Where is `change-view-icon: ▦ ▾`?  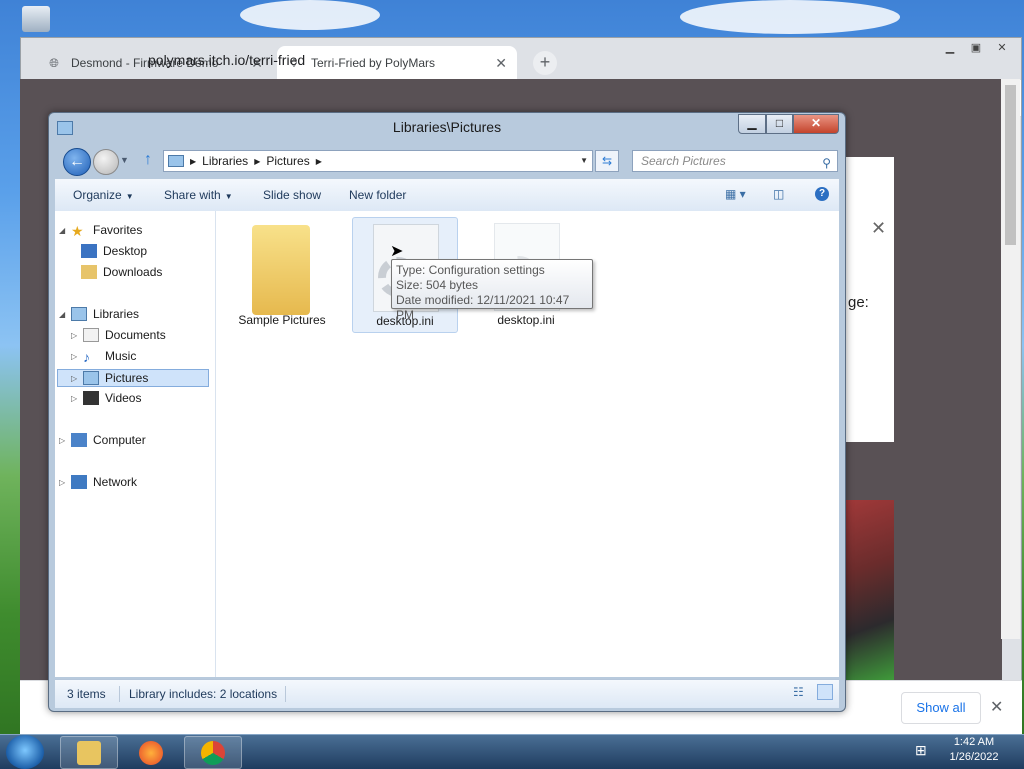 change-view-icon: ▦ ▾ is located at coordinates (735, 194).